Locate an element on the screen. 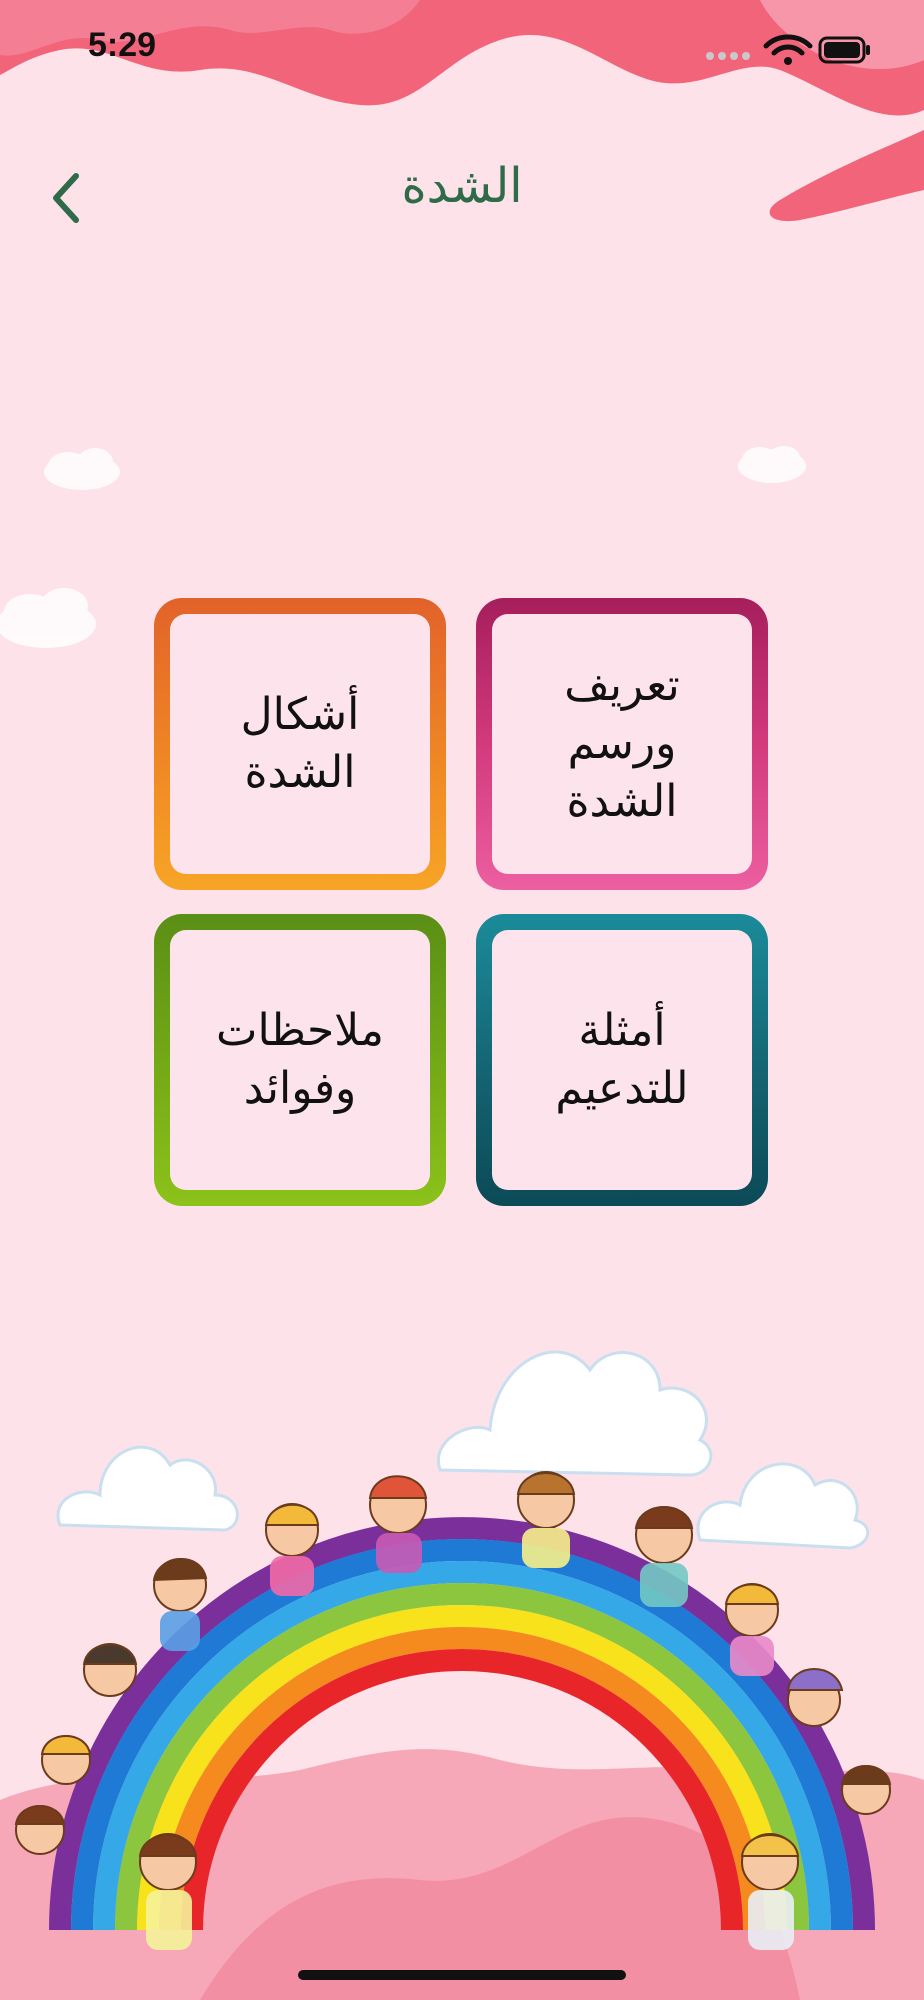  tile-notes: ملاحظات وفوائد is located at coordinates (300, 1060).